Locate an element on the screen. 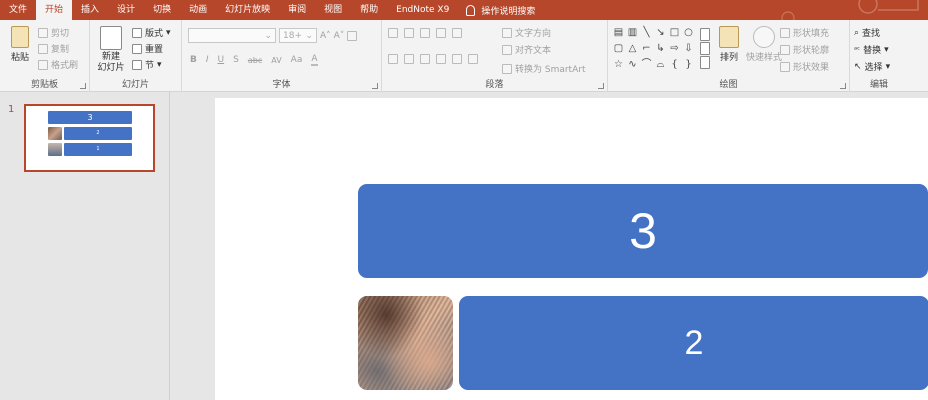 The height and width of the screenshot is (400, 928). shape-effects-button: 形状效果 is located at coordinates (804, 66).